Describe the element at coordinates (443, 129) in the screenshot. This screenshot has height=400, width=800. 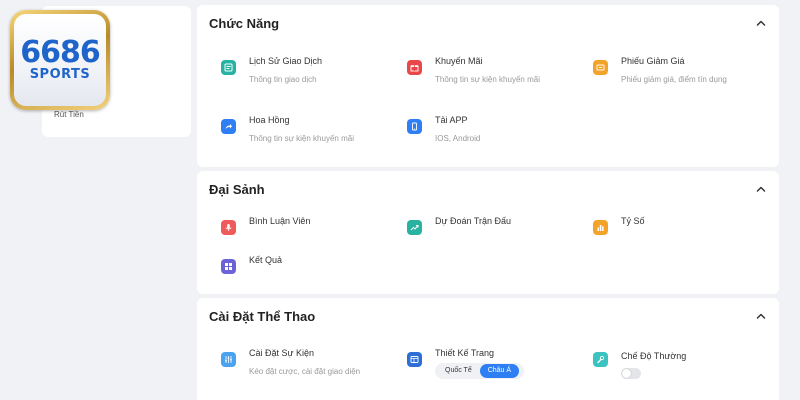
I see `menu-item-download-app: Tải APP IOS, Android` at that location.